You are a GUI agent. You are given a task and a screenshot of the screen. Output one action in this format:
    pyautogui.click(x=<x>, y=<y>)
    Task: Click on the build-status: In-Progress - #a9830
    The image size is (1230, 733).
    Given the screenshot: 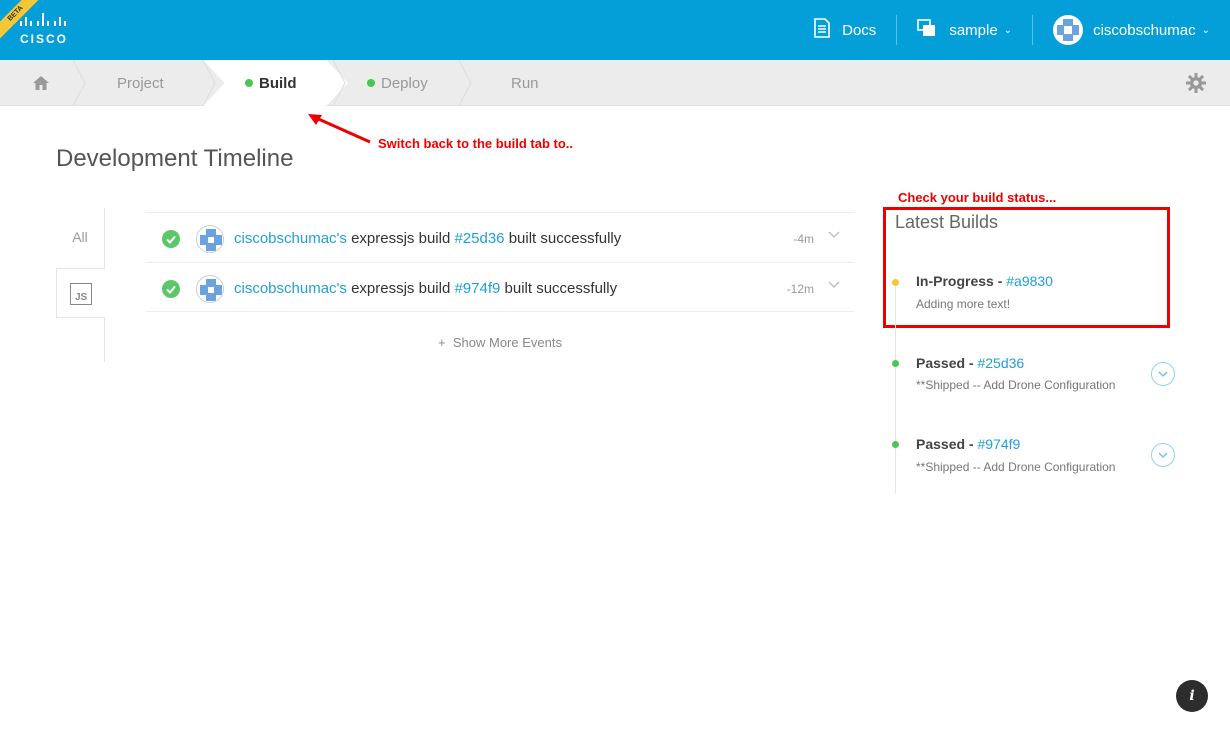 What is the action you would take?
    pyautogui.click(x=984, y=281)
    